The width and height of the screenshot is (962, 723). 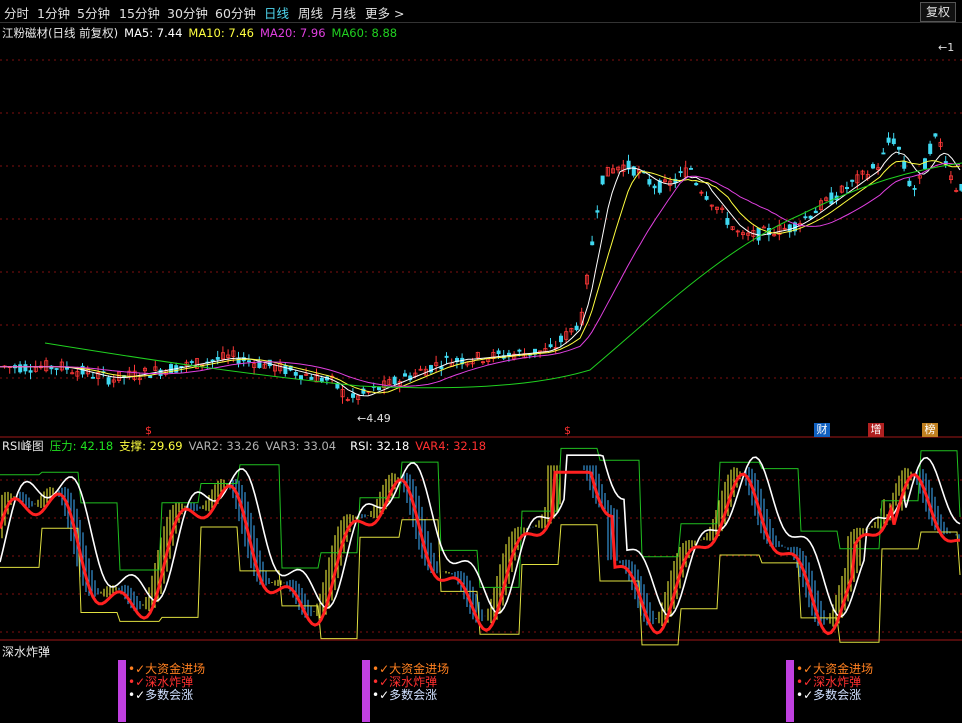 I want to click on finance-badge: 财, so click(x=822, y=430).